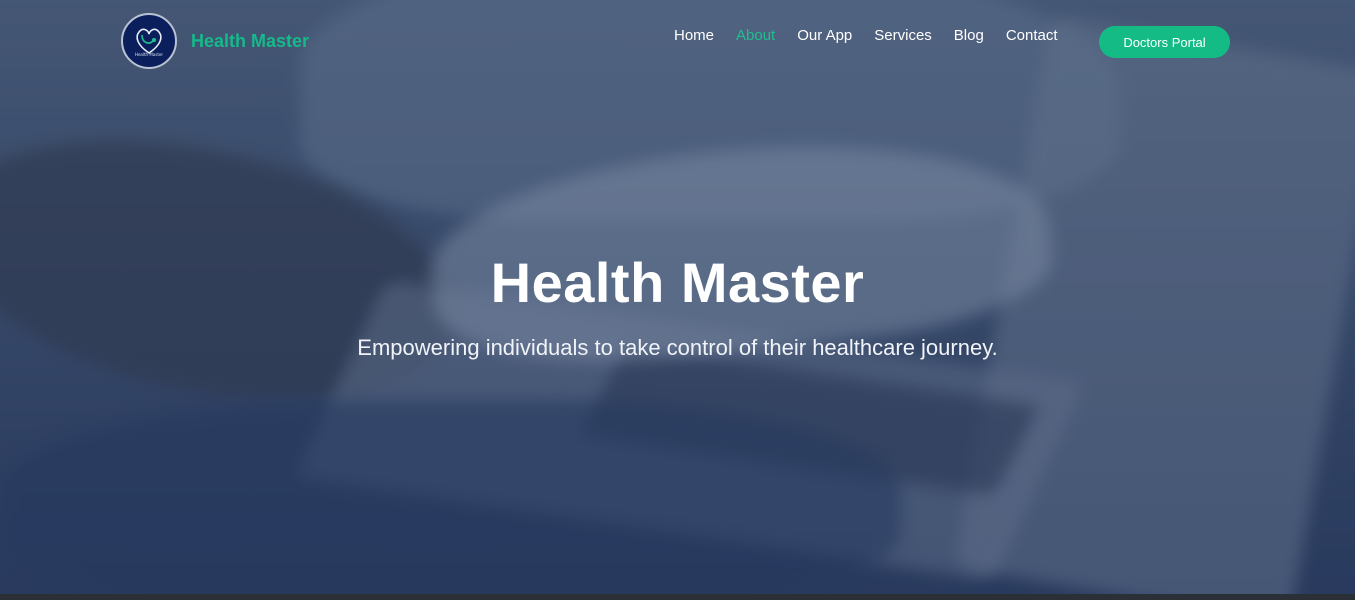 This screenshot has height=600, width=1355. I want to click on nav-home-link: Home, so click(694, 35).